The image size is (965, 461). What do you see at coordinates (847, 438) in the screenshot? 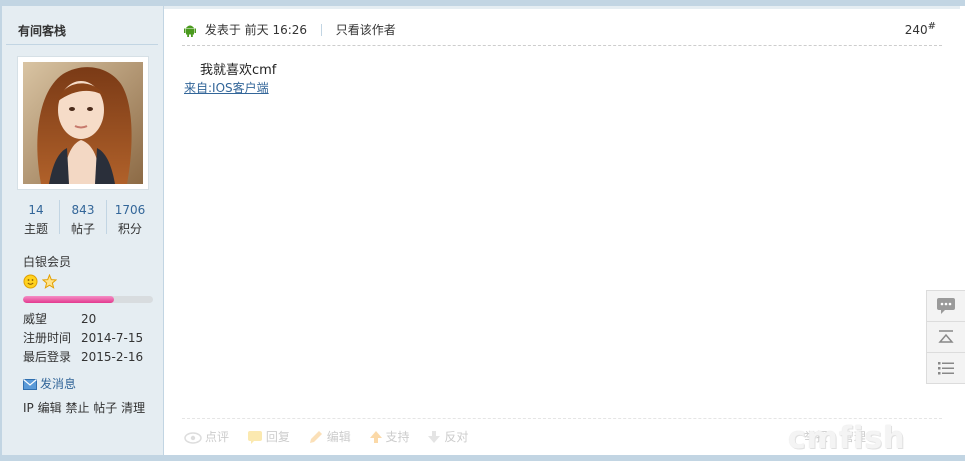
I see `site-watermark: cmfish` at bounding box center [847, 438].